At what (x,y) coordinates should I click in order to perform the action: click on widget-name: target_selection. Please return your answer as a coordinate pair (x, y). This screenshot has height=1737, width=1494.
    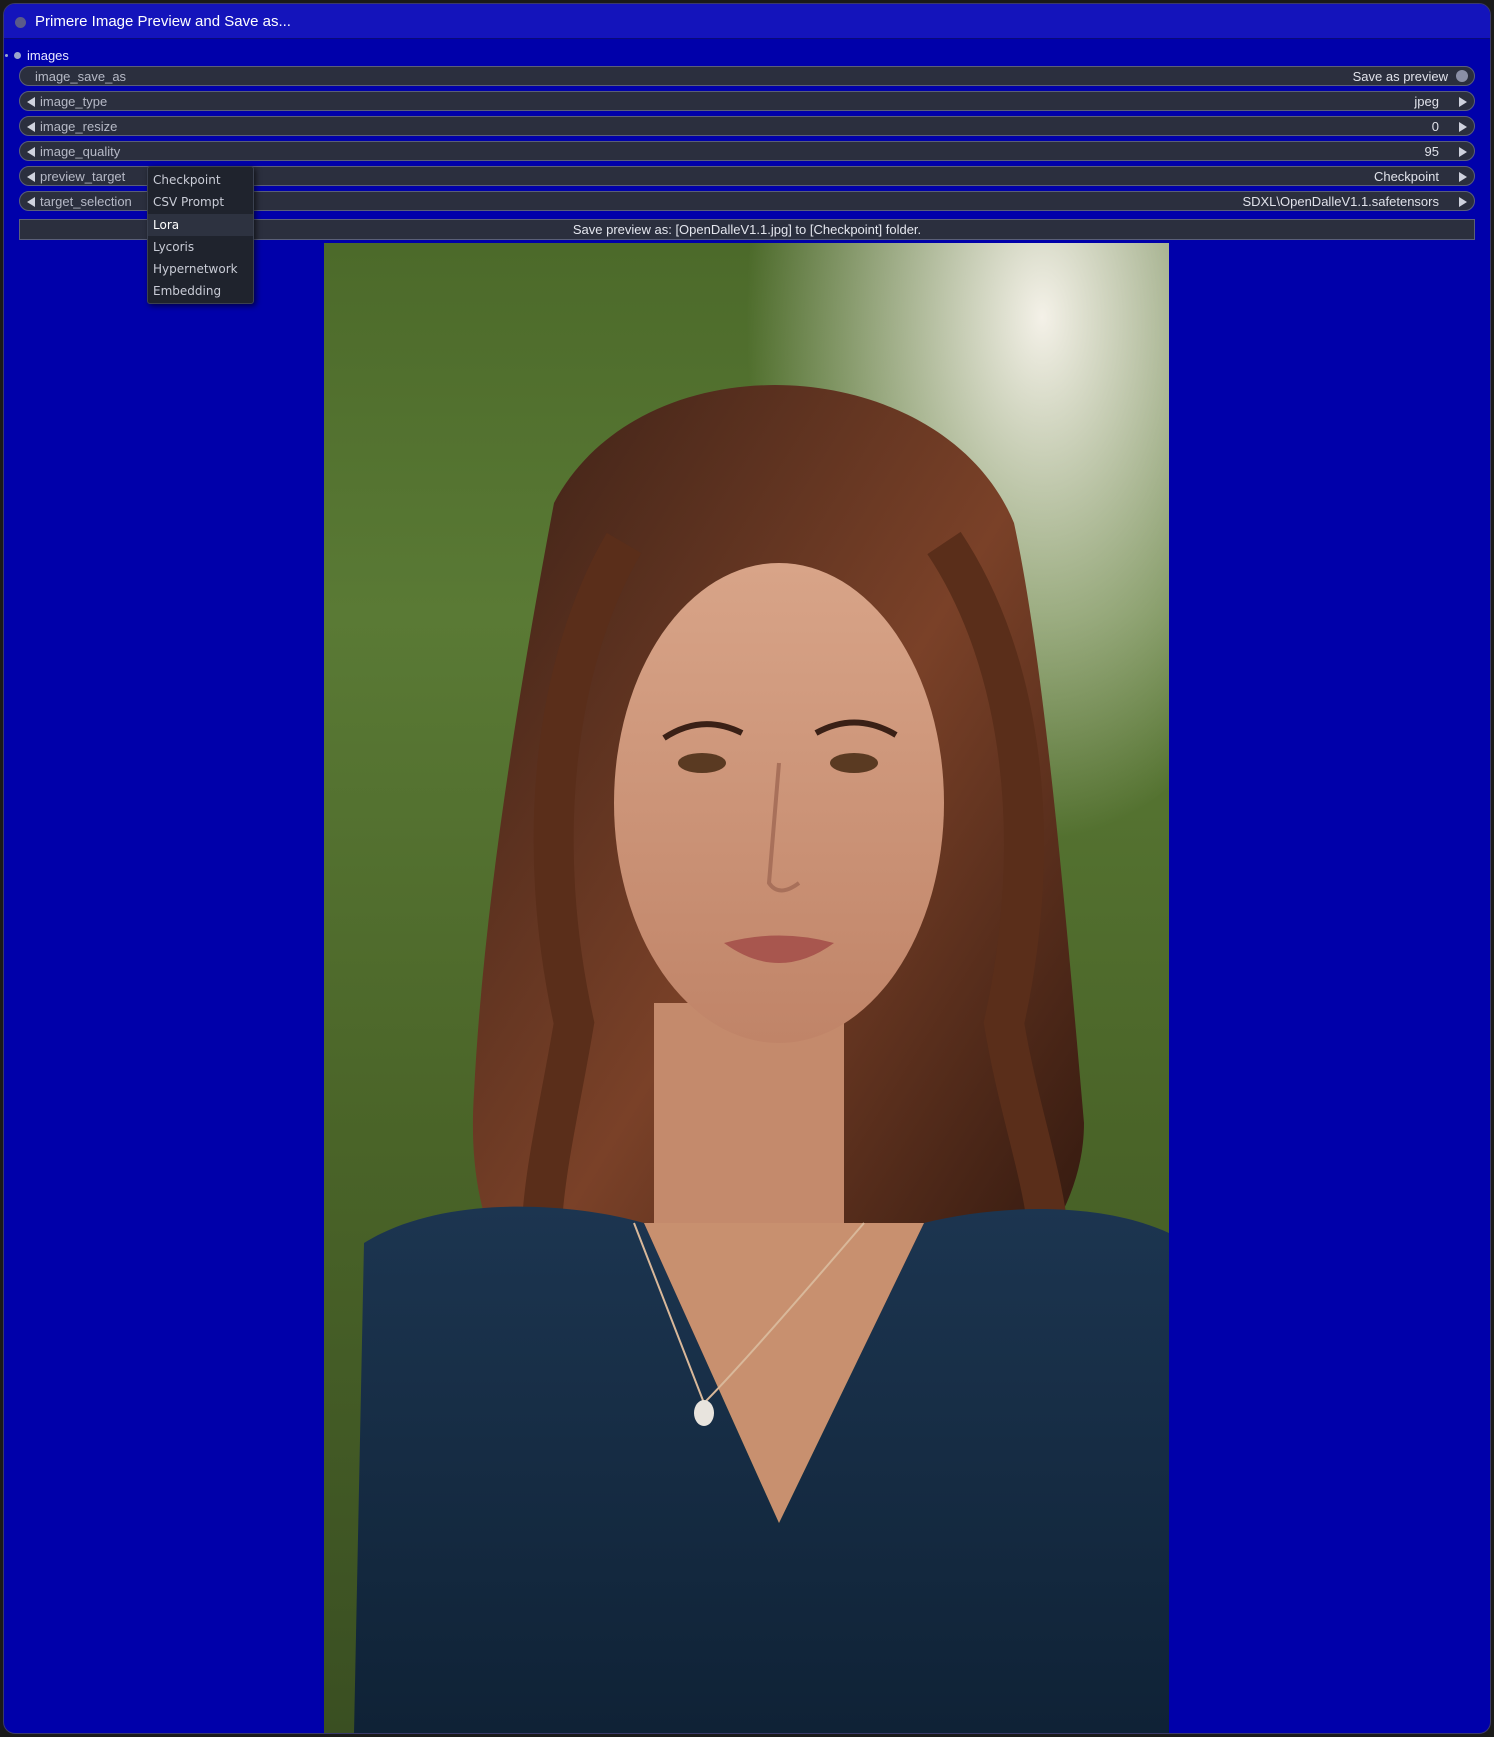
    Looking at the image, I should click on (86, 201).